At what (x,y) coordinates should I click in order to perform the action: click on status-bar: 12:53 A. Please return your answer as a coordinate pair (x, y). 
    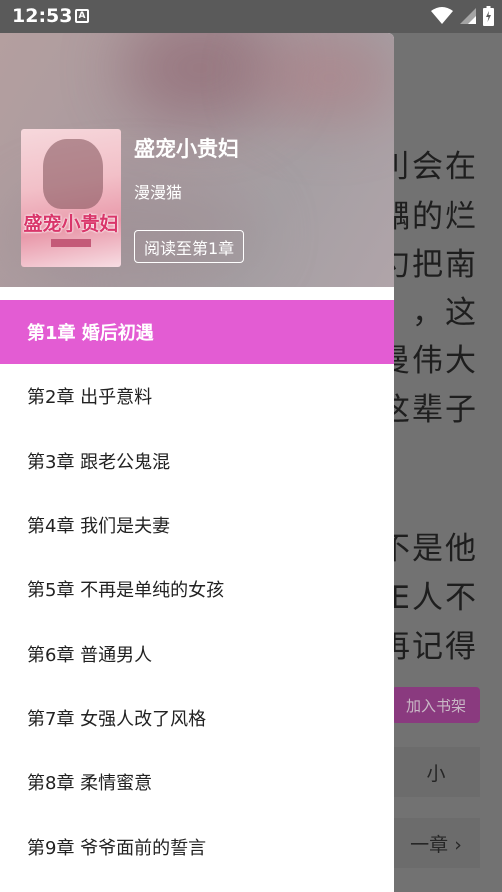
    Looking at the image, I should click on (251, 16).